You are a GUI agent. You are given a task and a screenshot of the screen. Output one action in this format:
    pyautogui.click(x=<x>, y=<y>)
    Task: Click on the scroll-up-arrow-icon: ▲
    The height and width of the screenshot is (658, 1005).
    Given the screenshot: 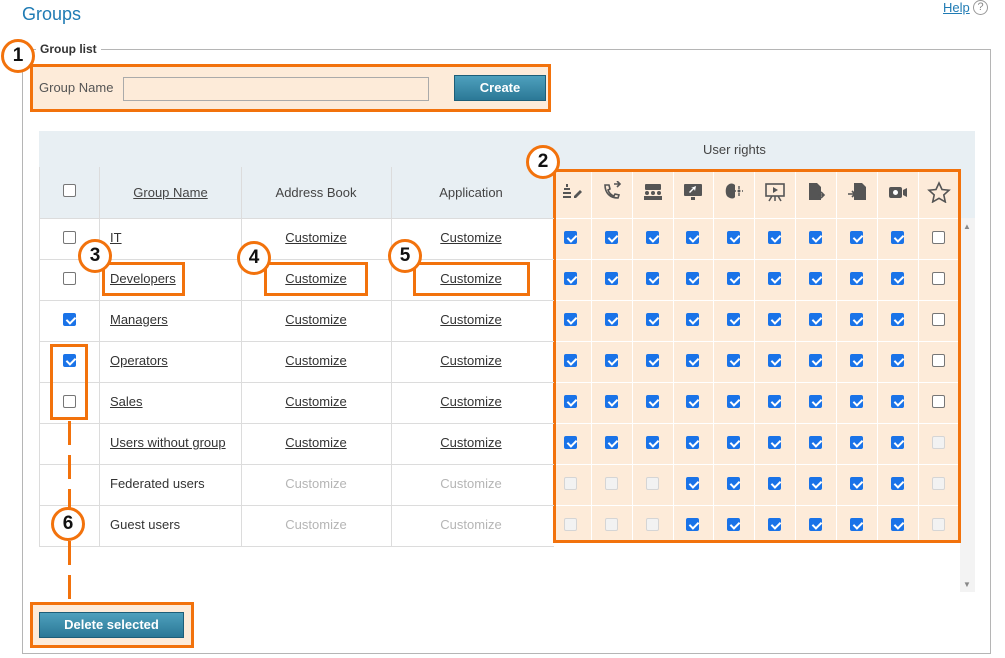 What is the action you would take?
    pyautogui.click(x=967, y=226)
    